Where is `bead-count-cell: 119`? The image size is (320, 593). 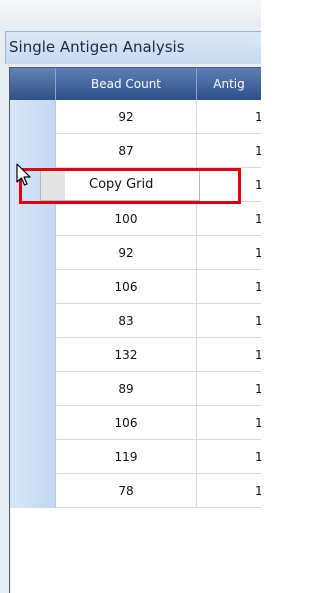
bead-count-cell: 119 is located at coordinates (126, 457).